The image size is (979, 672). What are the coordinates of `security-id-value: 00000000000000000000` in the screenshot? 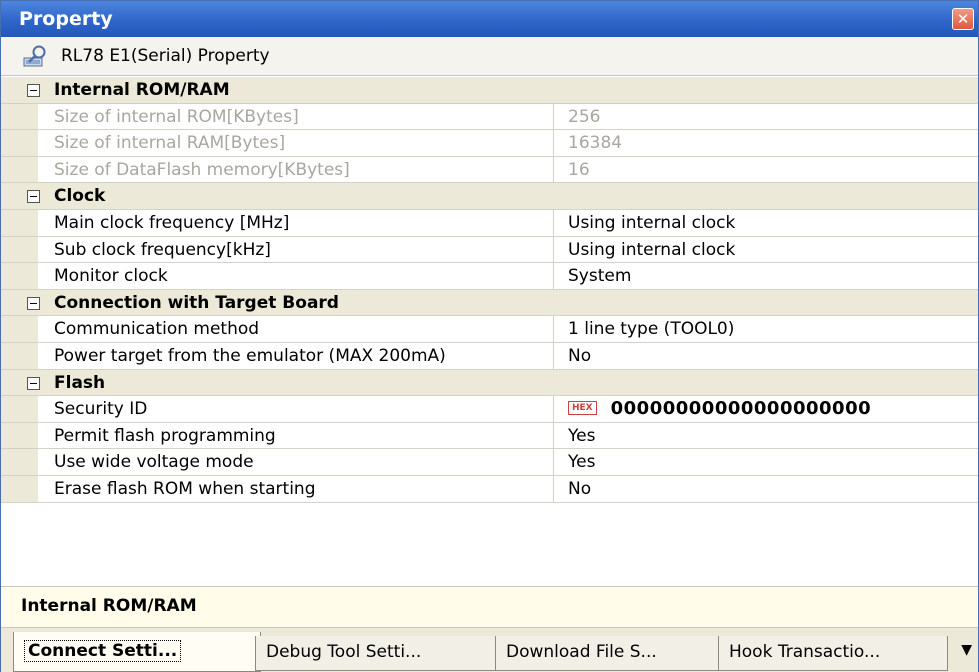 It's located at (741, 409).